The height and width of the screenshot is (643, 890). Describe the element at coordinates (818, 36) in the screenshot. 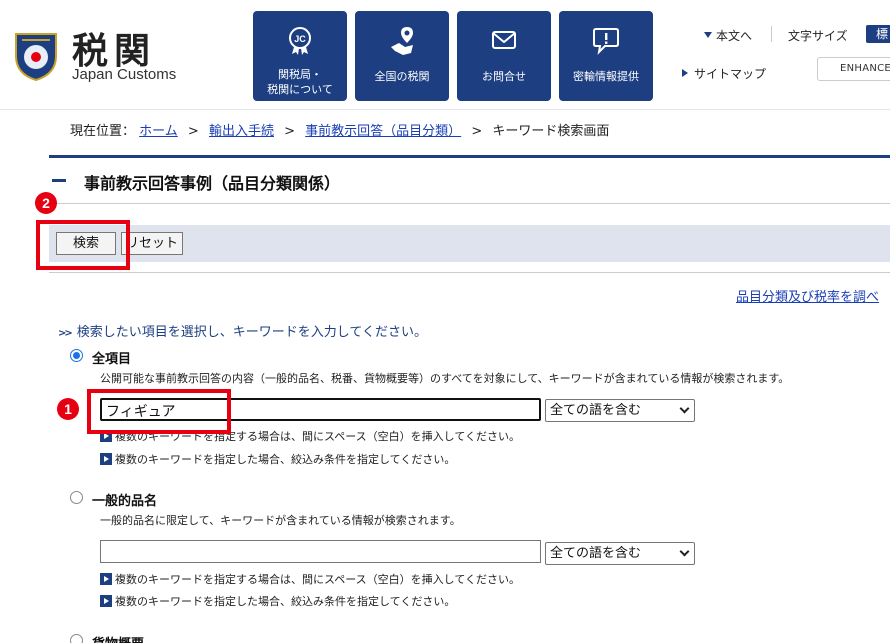

I see `font-size-label: 文字サイズ` at that location.